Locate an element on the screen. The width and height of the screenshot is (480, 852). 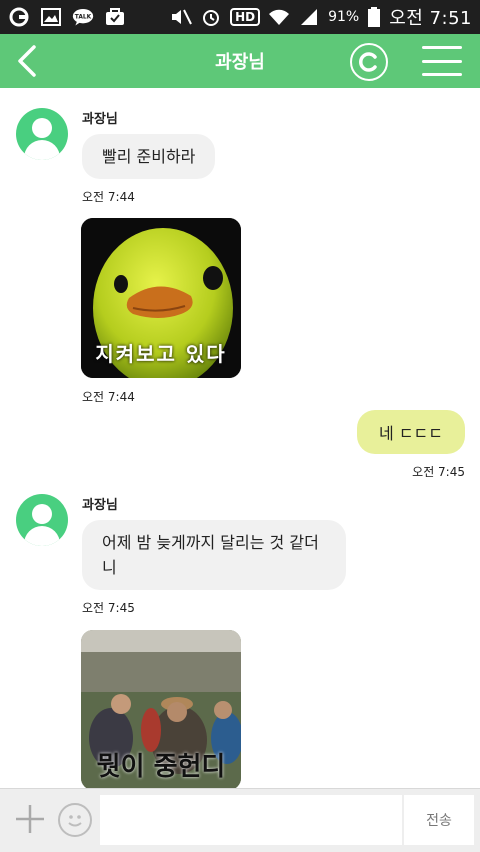
battery-icon is located at coordinates (374, 17).